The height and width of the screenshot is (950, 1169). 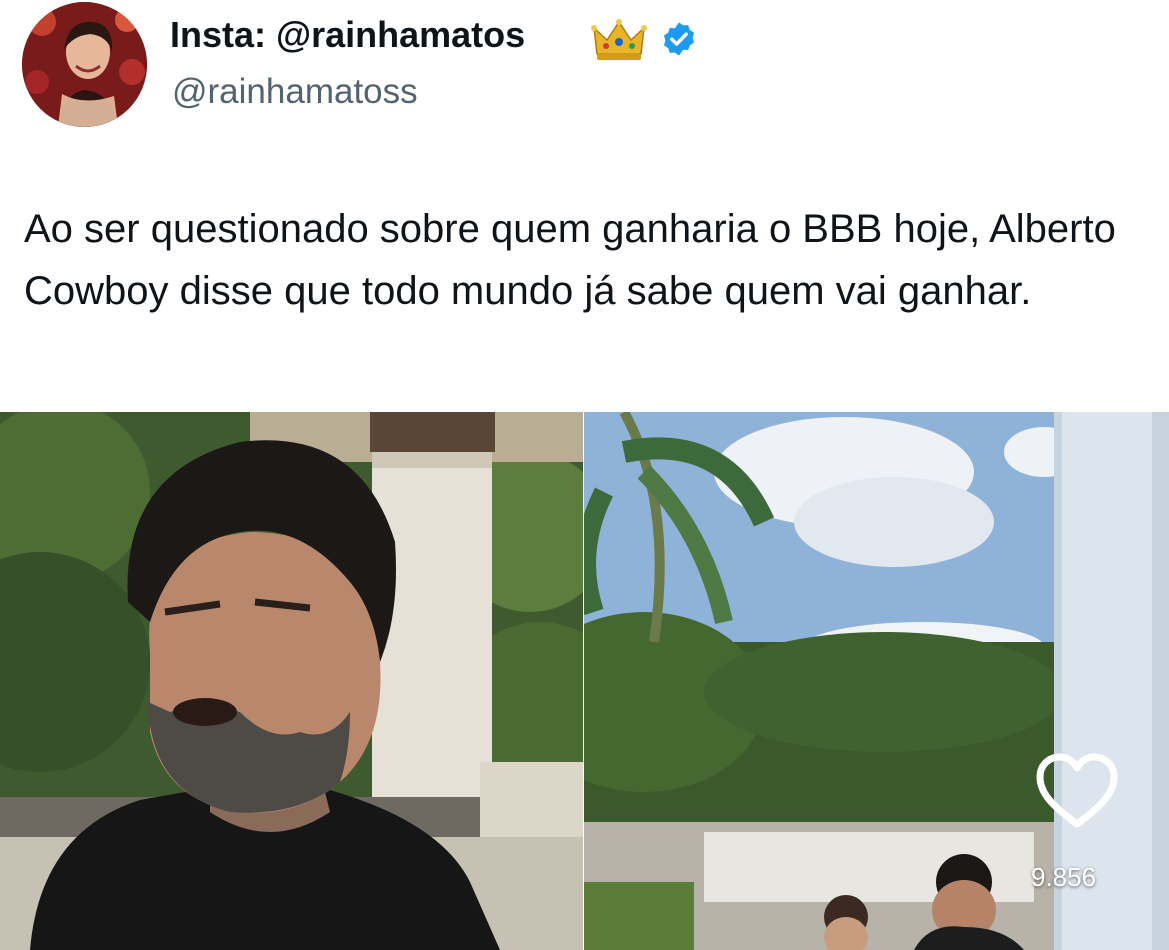 What do you see at coordinates (1064, 877) in the screenshot?
I see `like-count: 9.856` at bounding box center [1064, 877].